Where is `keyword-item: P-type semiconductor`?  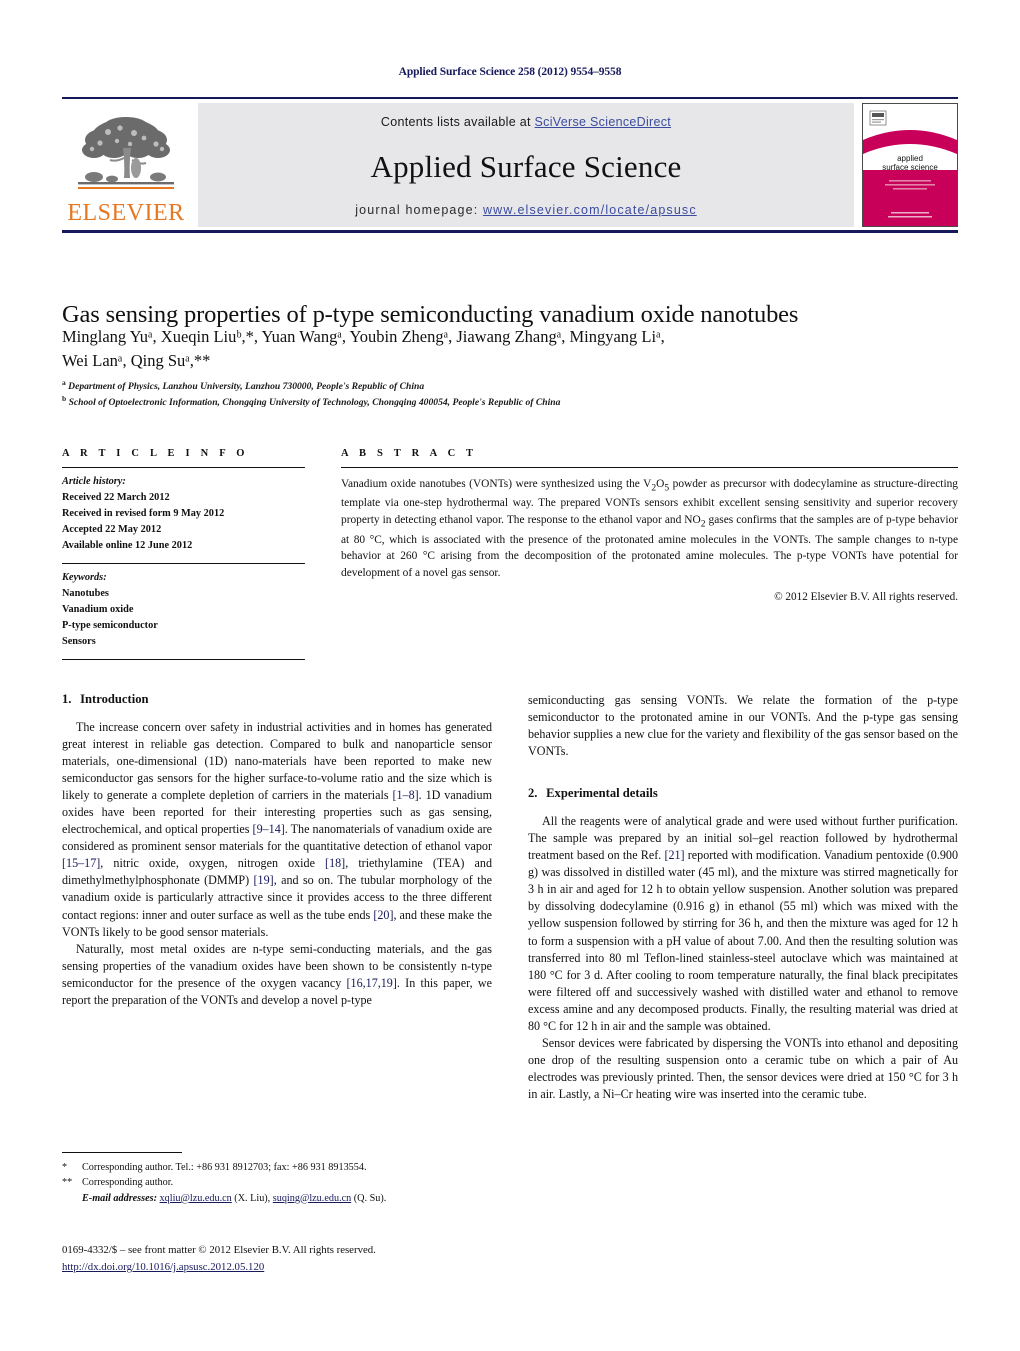
keyword-item: P-type semiconductor is located at coordinates (110, 625).